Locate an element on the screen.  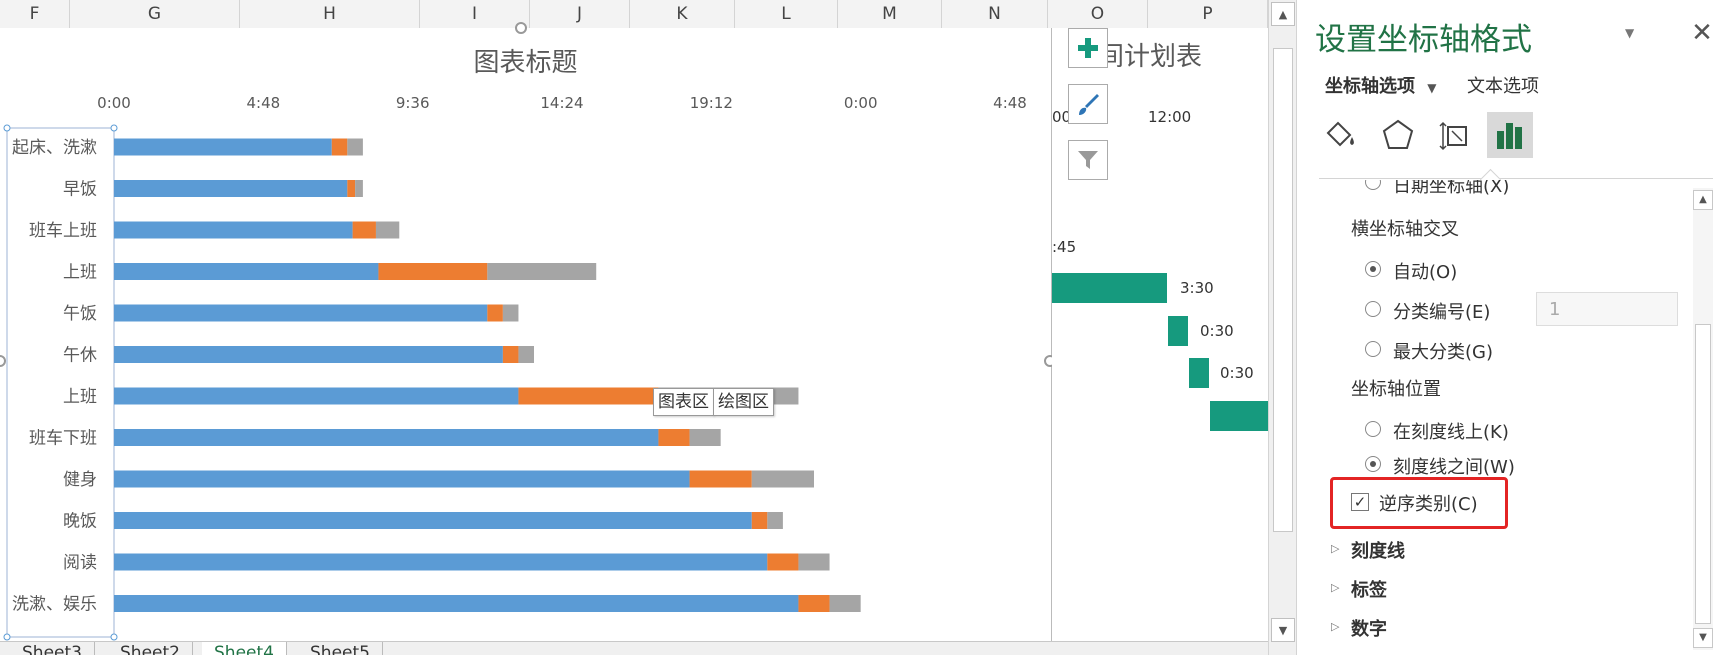
pane-options-dropdown-icon: ▼ is located at coordinates (1629, 33).